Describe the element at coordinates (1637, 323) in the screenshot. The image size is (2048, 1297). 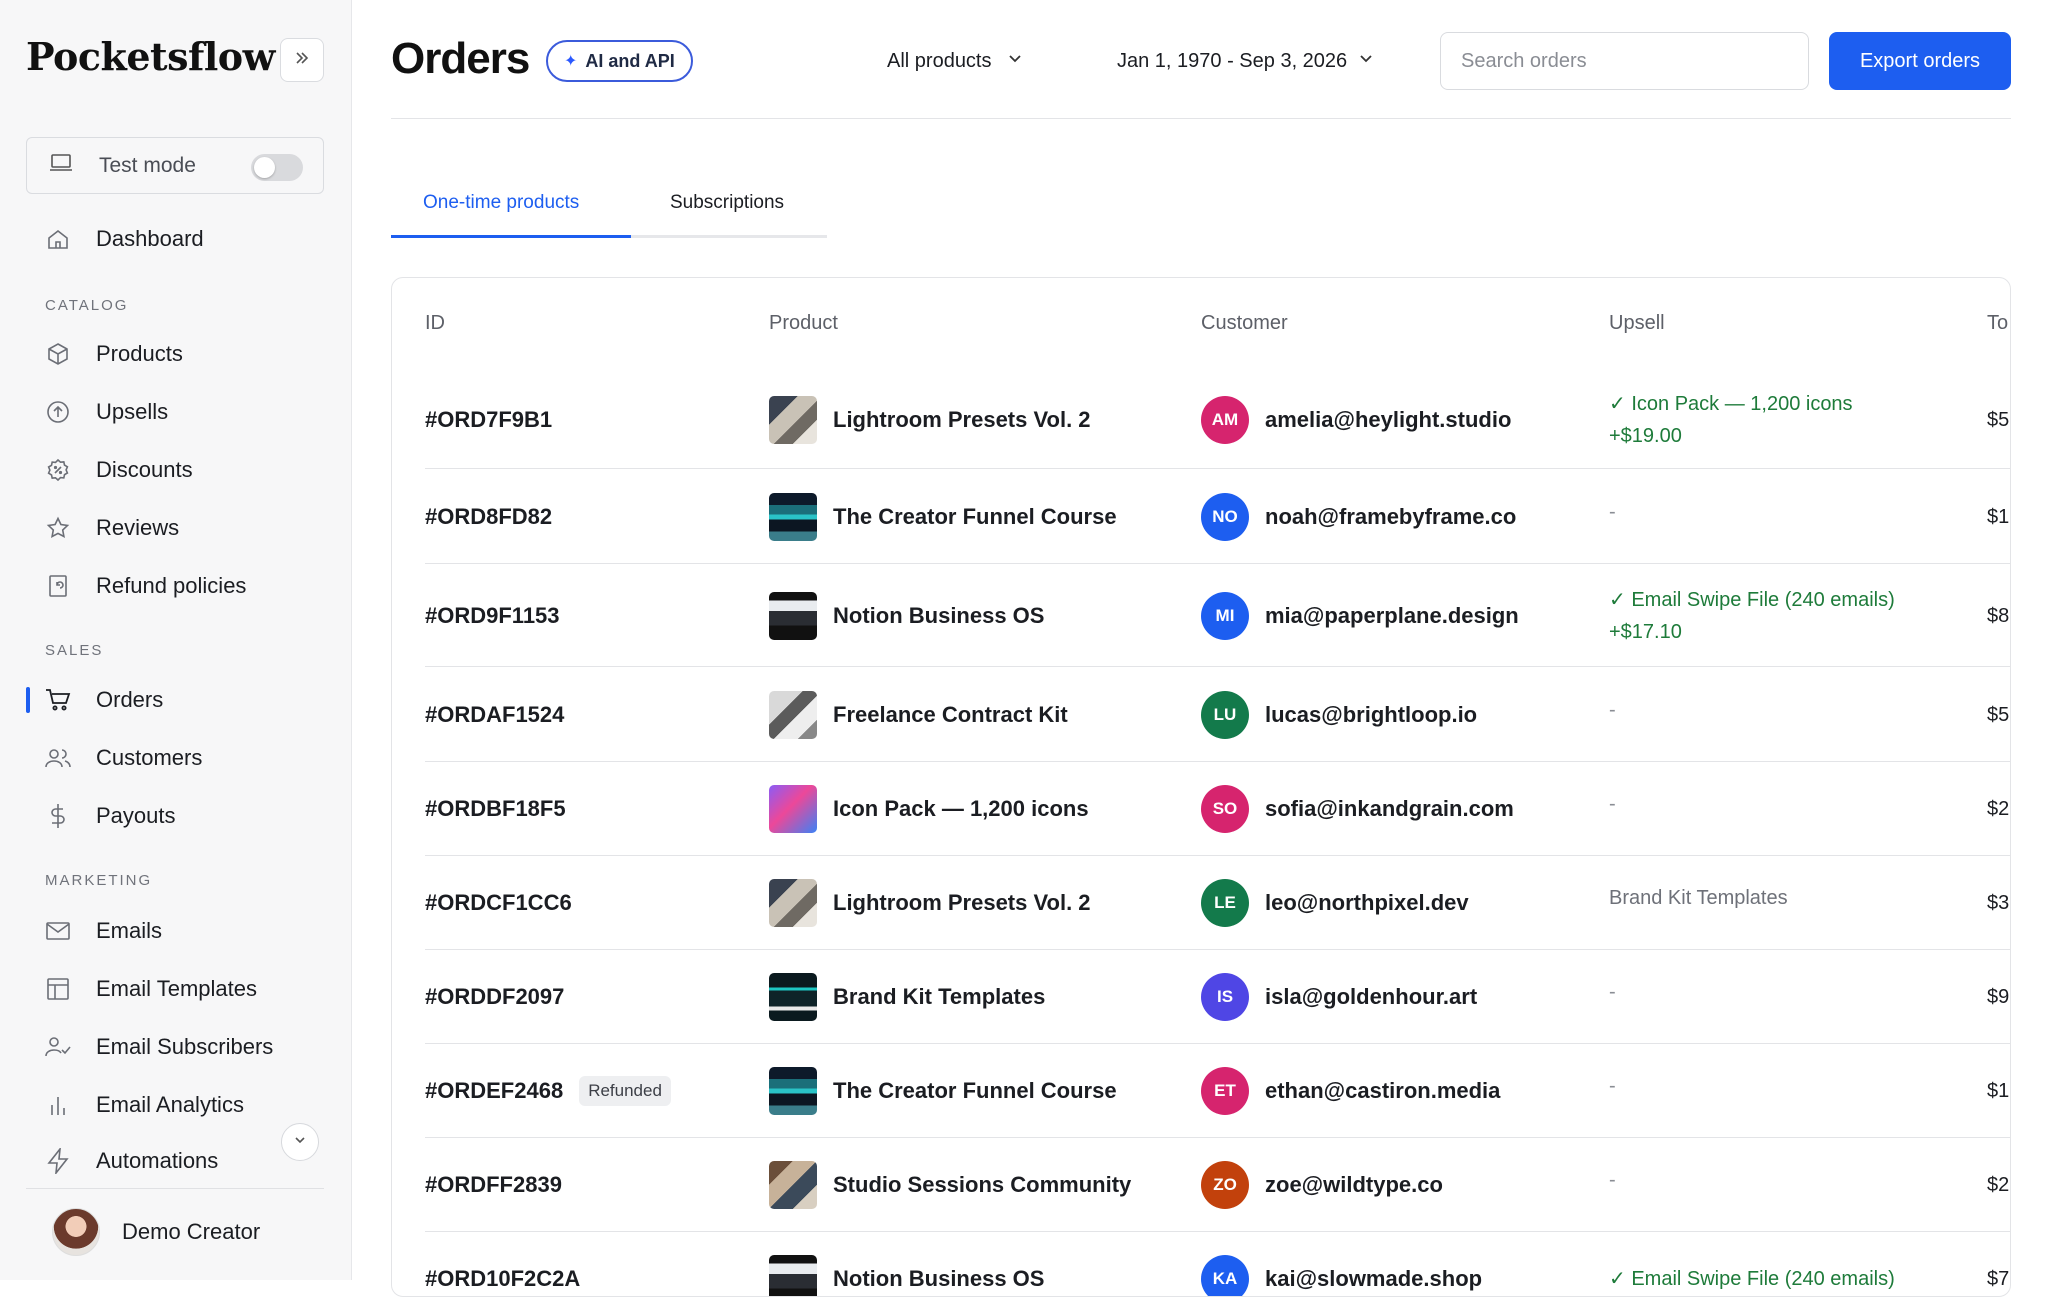
I see `column-header-upsell: Upsell` at that location.